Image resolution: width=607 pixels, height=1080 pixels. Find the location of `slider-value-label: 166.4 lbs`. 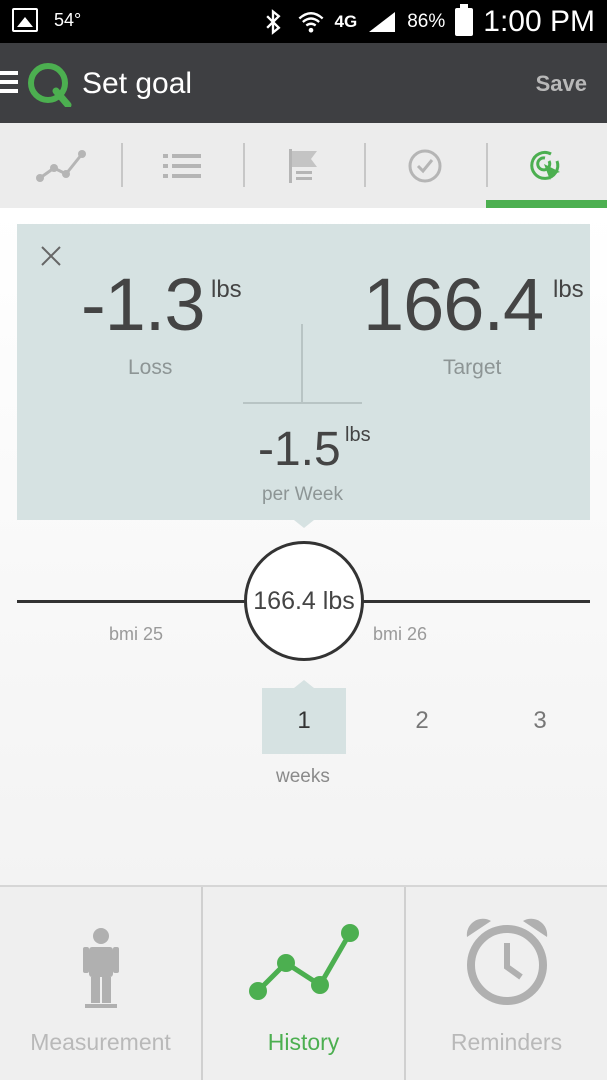

slider-value-label: 166.4 lbs is located at coordinates (304, 600).